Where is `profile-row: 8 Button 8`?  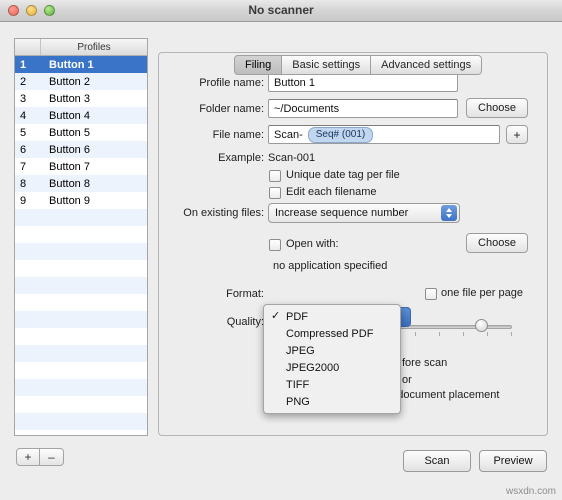 profile-row: 8 Button 8 is located at coordinates (81, 183).